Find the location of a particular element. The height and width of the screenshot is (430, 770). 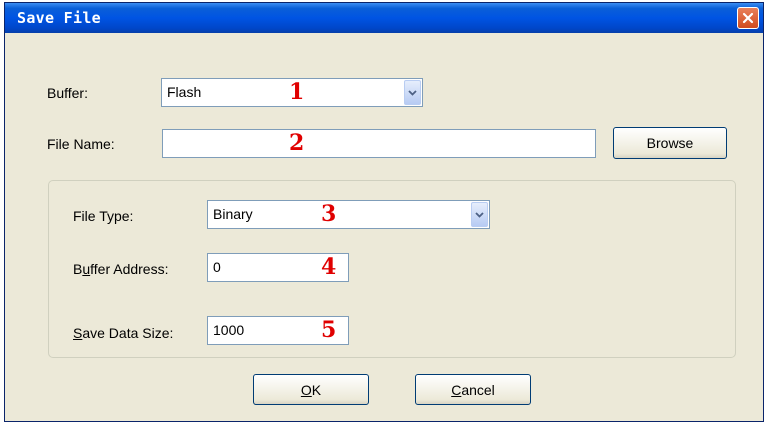

file-name-input is located at coordinates (379, 143).